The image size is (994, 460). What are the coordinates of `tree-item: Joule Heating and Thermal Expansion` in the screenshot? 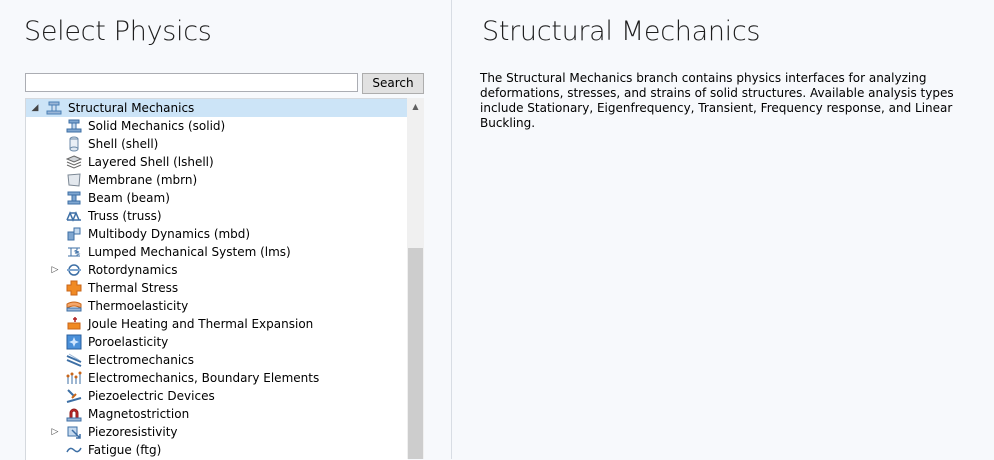 It's located at (217, 324).